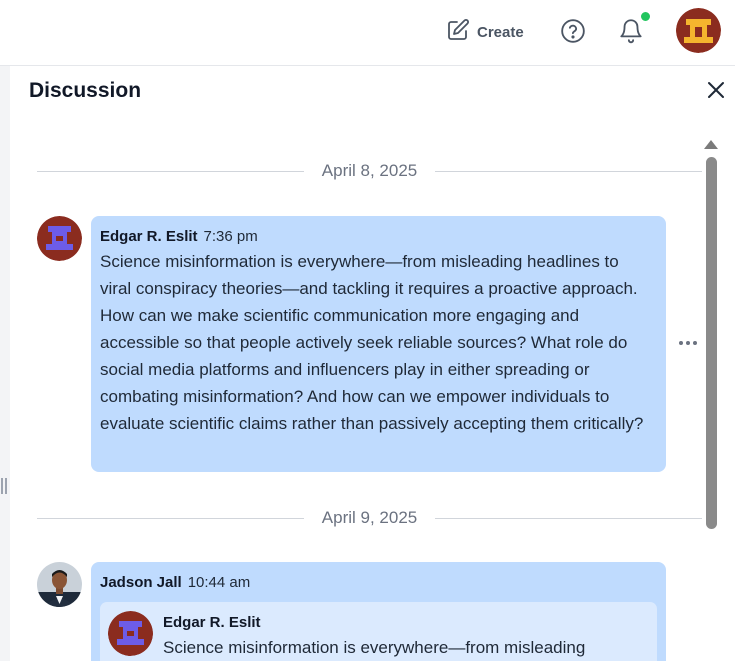 The height and width of the screenshot is (661, 735). Describe the element at coordinates (711, 343) in the screenshot. I see `scrollbar-thumb` at that location.